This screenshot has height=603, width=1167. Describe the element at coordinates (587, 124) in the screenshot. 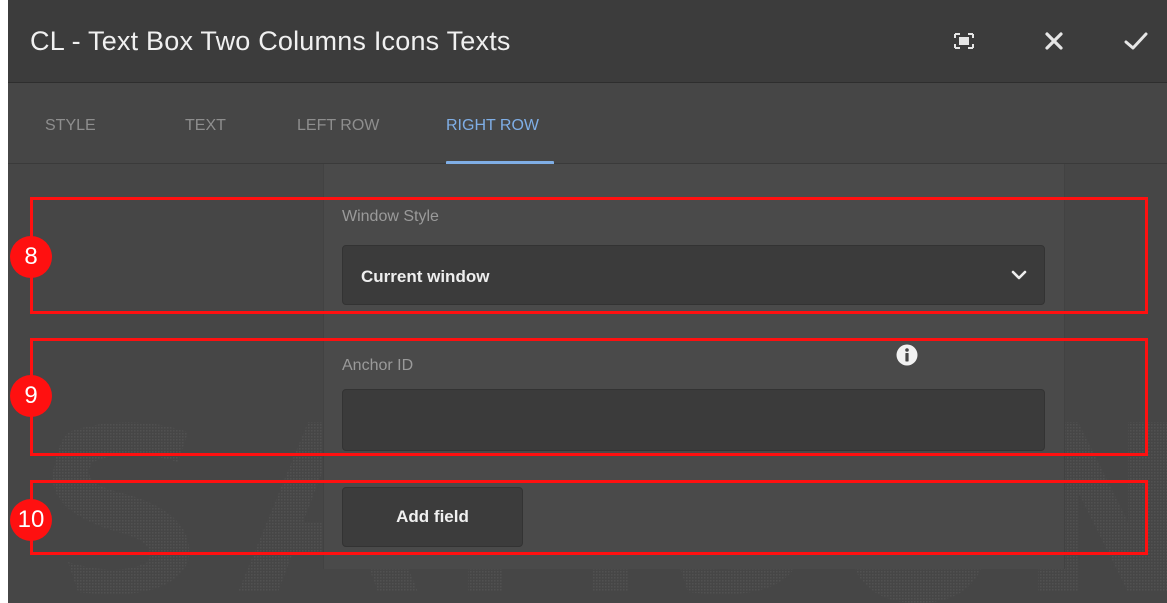

I see `tab-bar: STYLE TEXT LEFT ROW RIGHT ROW` at that location.